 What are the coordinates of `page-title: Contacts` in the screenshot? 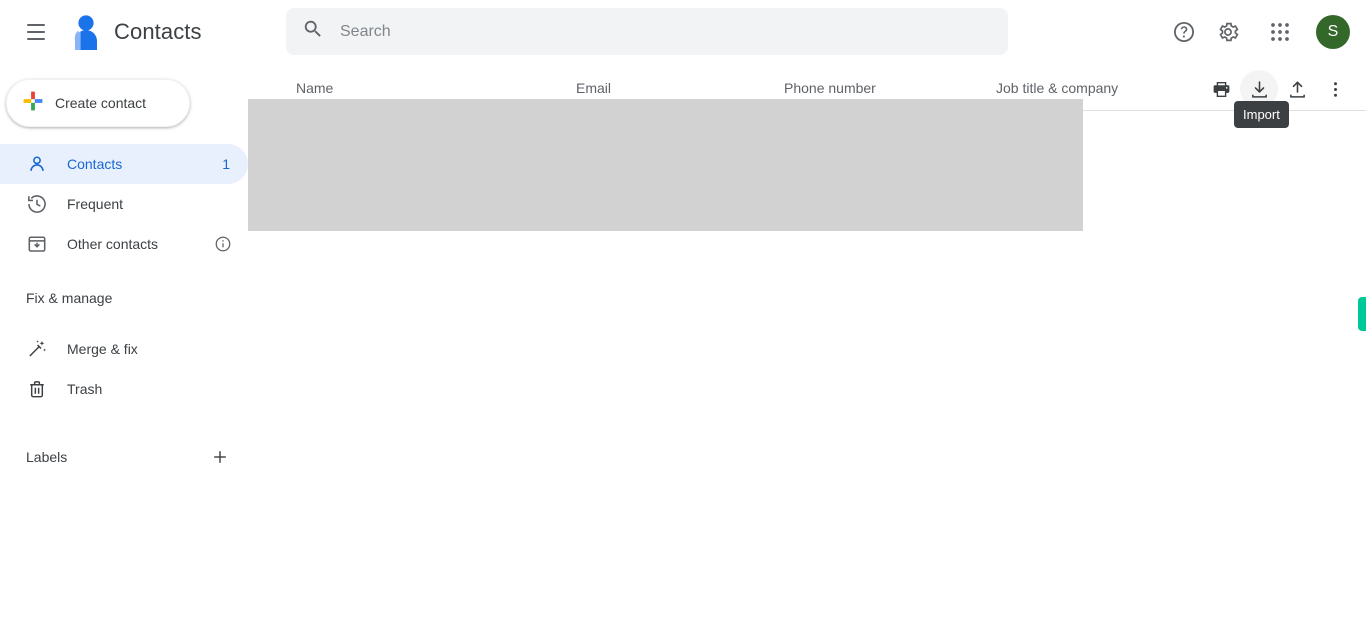 It's located at (158, 31).